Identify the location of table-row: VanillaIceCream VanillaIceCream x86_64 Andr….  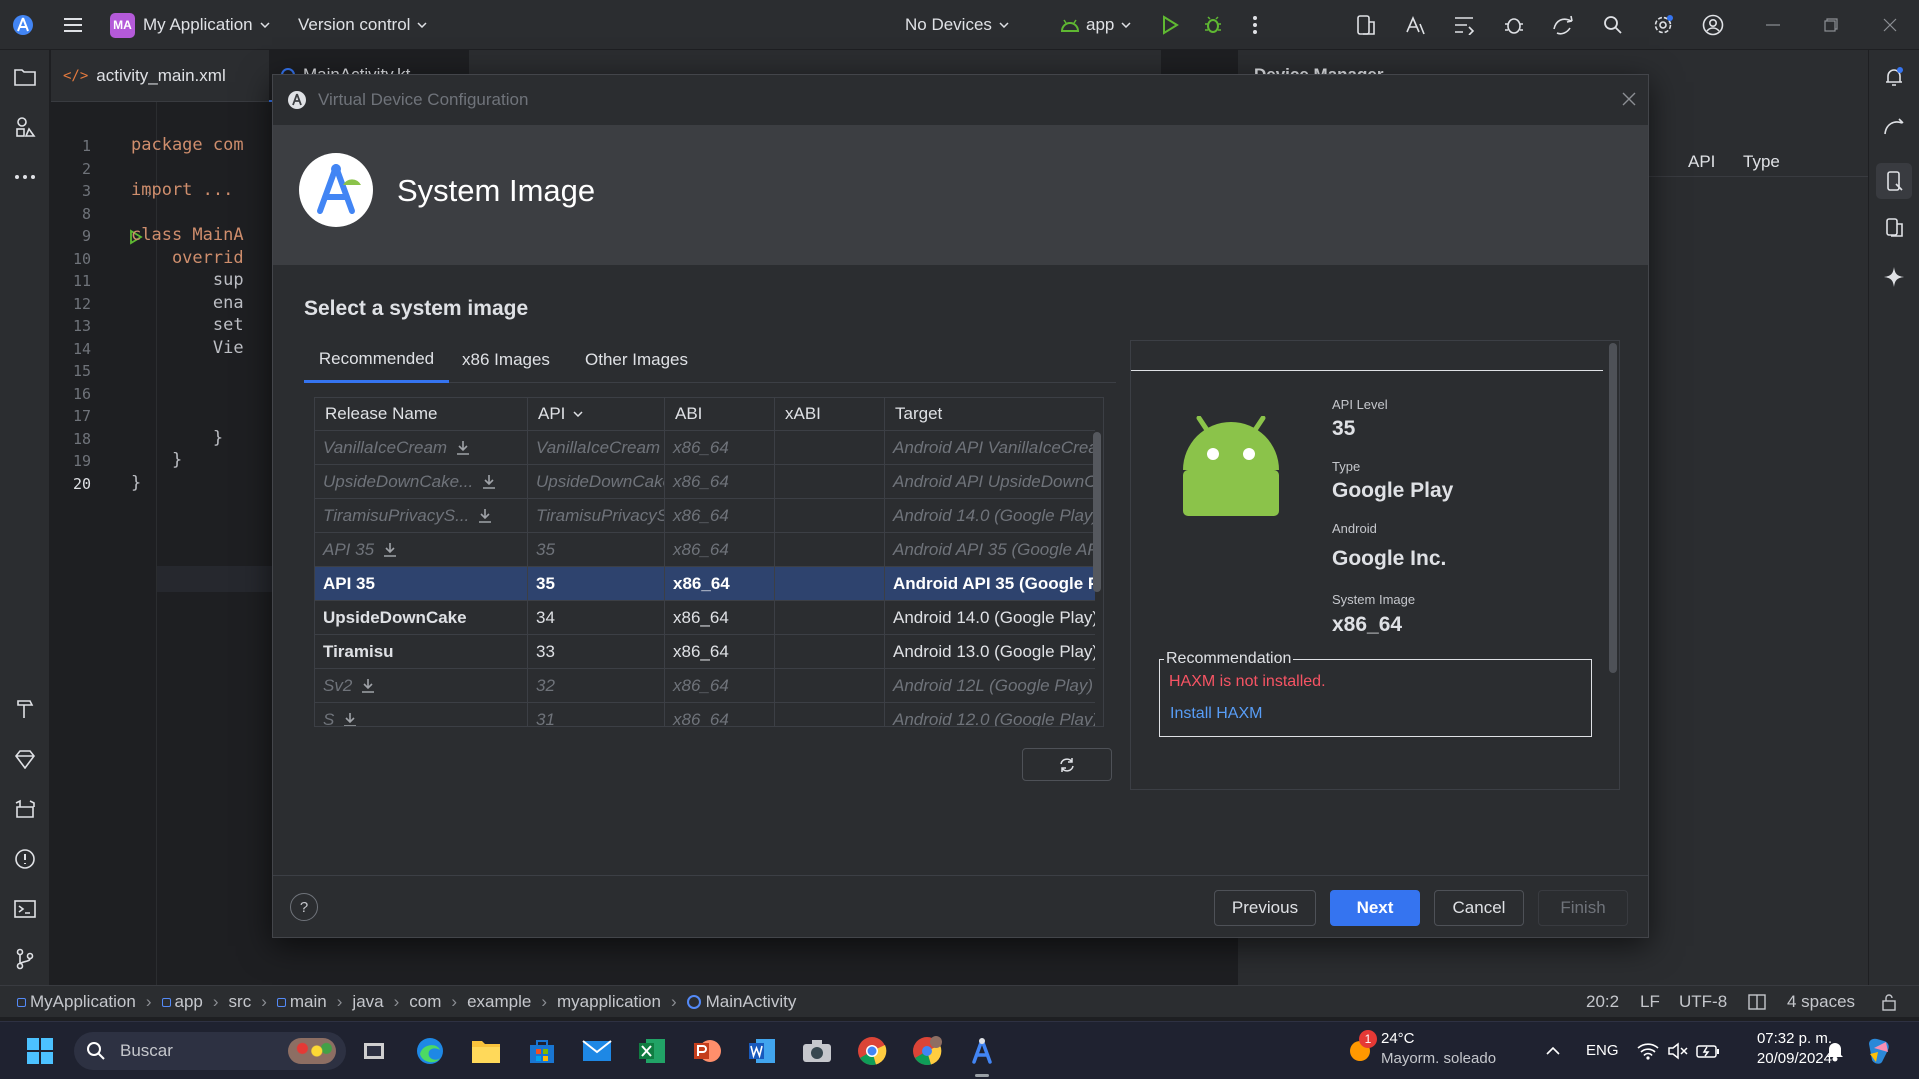
(705, 447).